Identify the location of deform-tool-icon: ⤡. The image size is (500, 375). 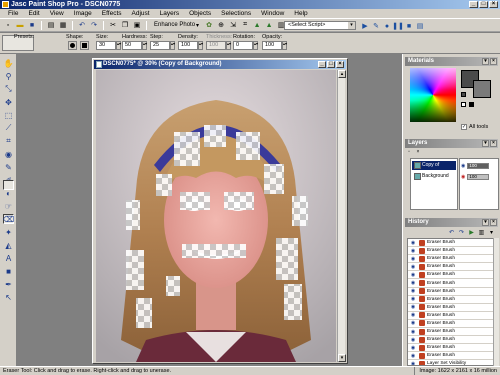
(8, 89).